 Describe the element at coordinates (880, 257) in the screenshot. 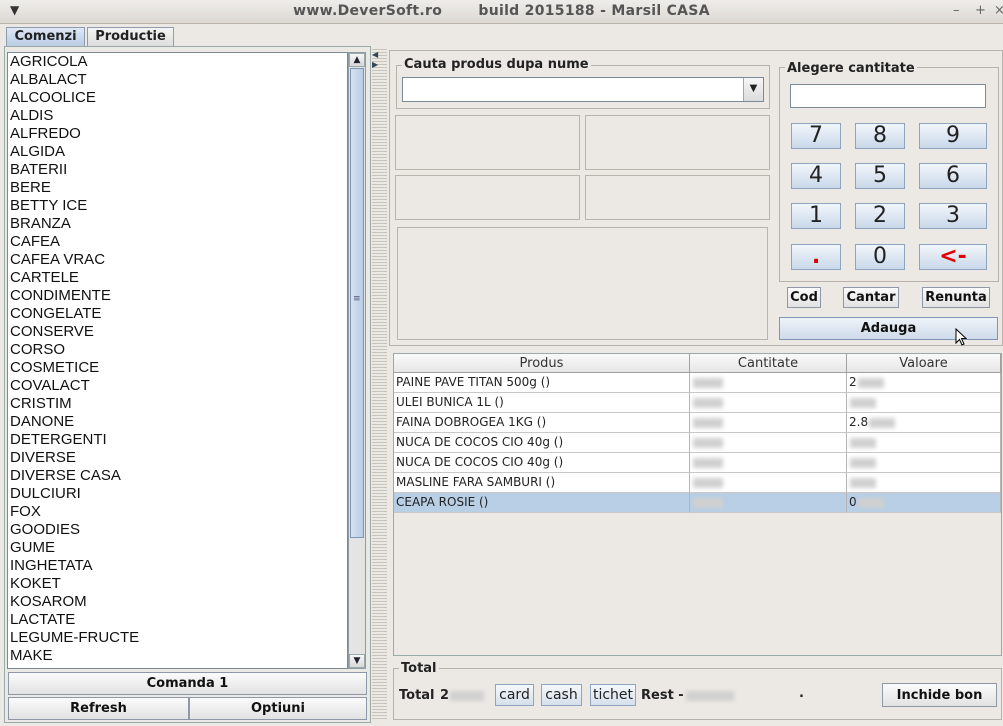

I see `key-0: 0` at that location.